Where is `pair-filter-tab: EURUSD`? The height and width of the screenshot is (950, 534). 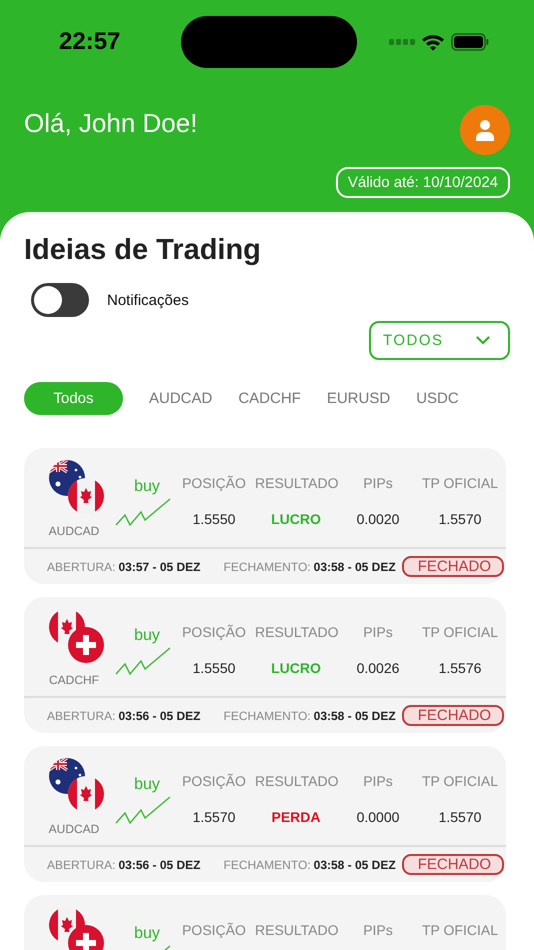
pair-filter-tab: EURUSD is located at coordinates (358, 398).